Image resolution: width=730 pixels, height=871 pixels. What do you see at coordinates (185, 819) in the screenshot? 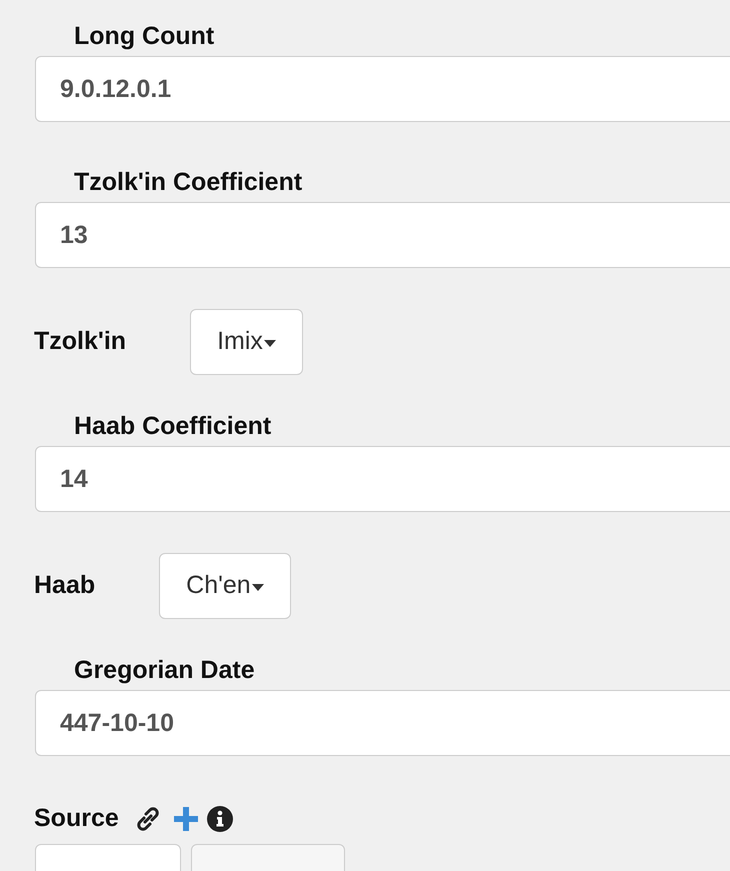
I see `plus-icon` at bounding box center [185, 819].